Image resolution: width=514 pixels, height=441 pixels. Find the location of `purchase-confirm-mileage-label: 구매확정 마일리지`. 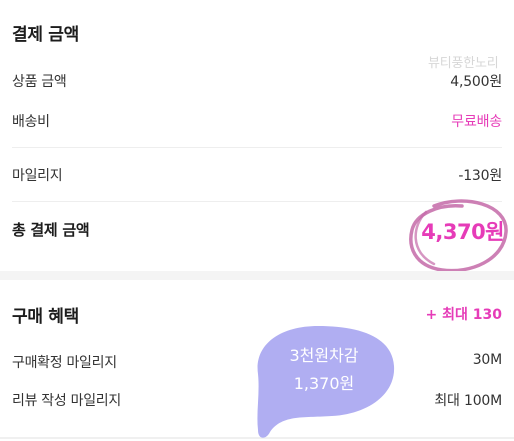

purchase-confirm-mileage-label: 구매확정 마일리지 is located at coordinates (64, 363).